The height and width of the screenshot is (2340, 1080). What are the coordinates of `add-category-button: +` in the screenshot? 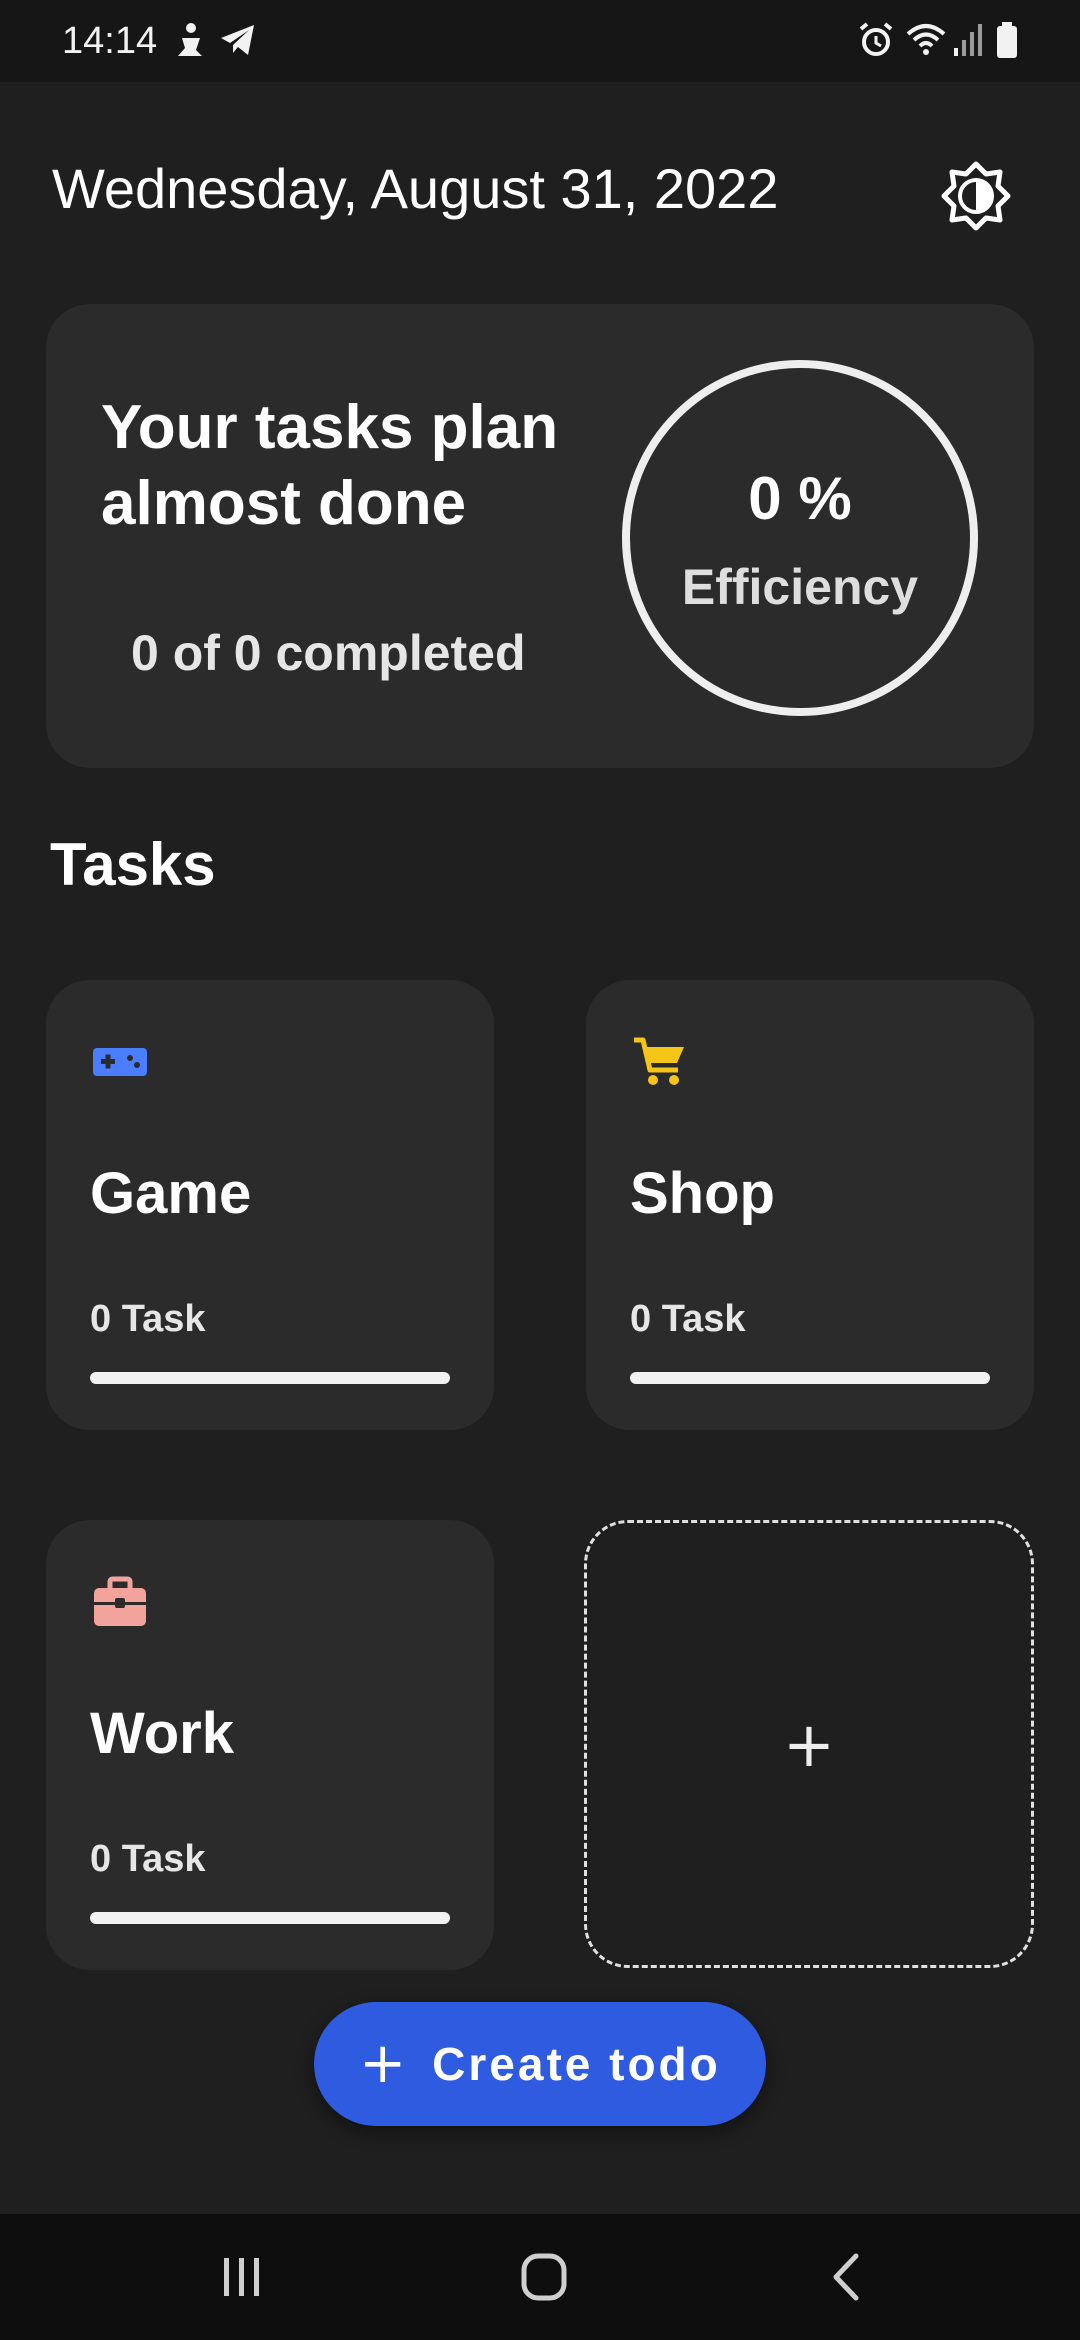 It's located at (809, 1744).